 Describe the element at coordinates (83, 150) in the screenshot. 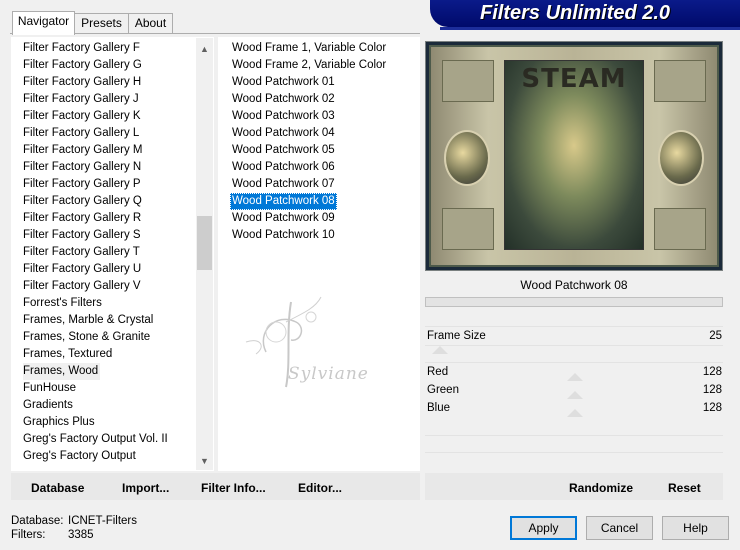

I see `category-item: Filter Factory Gallery M` at that location.